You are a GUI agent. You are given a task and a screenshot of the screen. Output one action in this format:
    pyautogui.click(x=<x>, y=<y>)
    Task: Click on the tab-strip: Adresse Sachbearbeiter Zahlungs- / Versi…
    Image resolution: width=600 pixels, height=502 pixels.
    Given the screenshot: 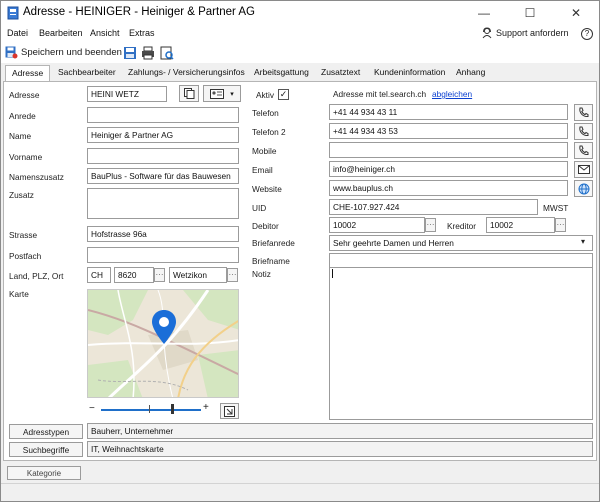 What is the action you would take?
    pyautogui.click(x=300, y=73)
    